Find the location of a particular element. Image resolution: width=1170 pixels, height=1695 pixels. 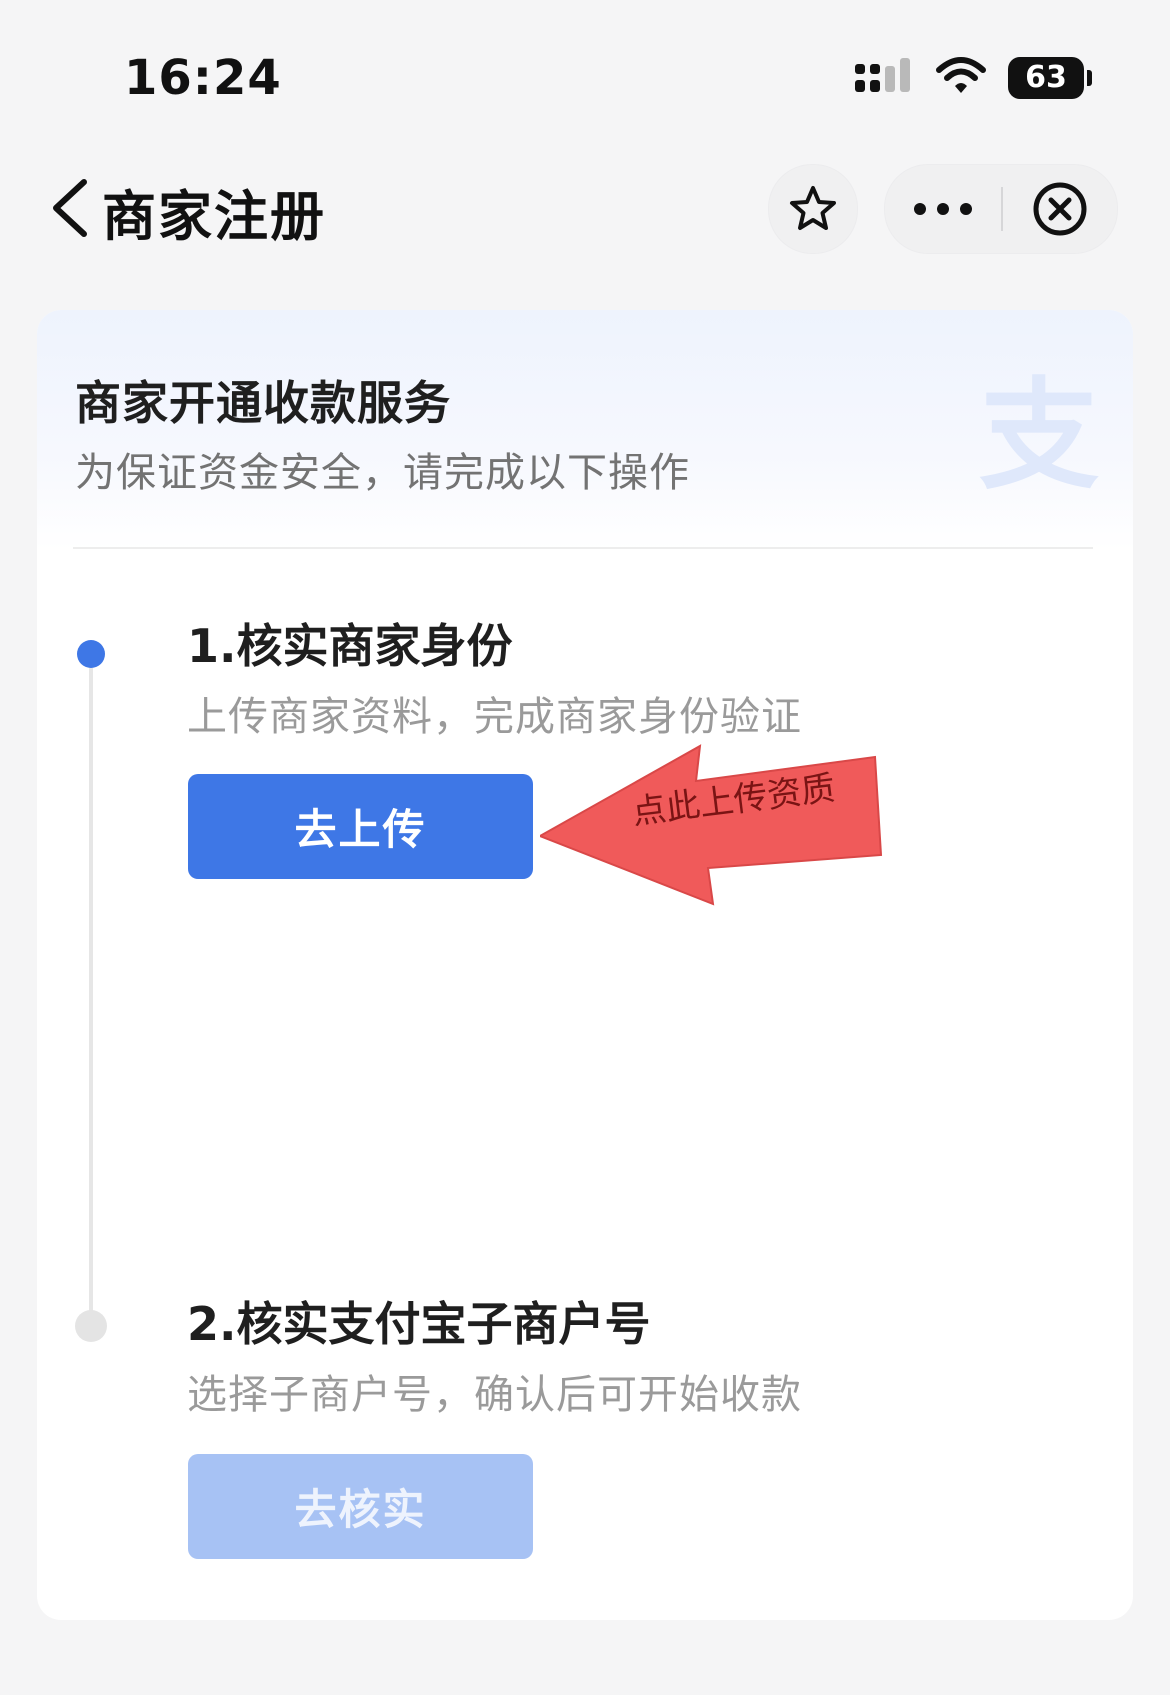

close-button is located at coordinates (1060, 209).